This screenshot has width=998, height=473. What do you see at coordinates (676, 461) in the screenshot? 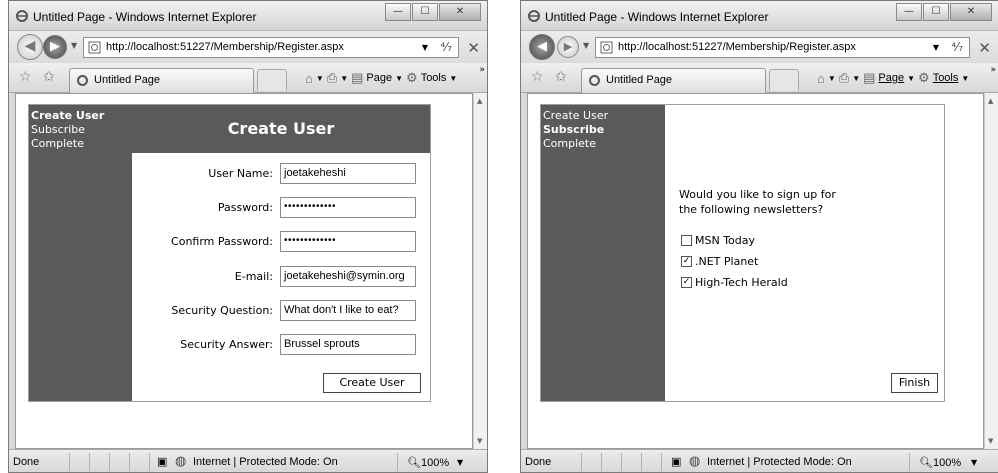
I see `protected-mode-icon: ▣` at bounding box center [676, 461].